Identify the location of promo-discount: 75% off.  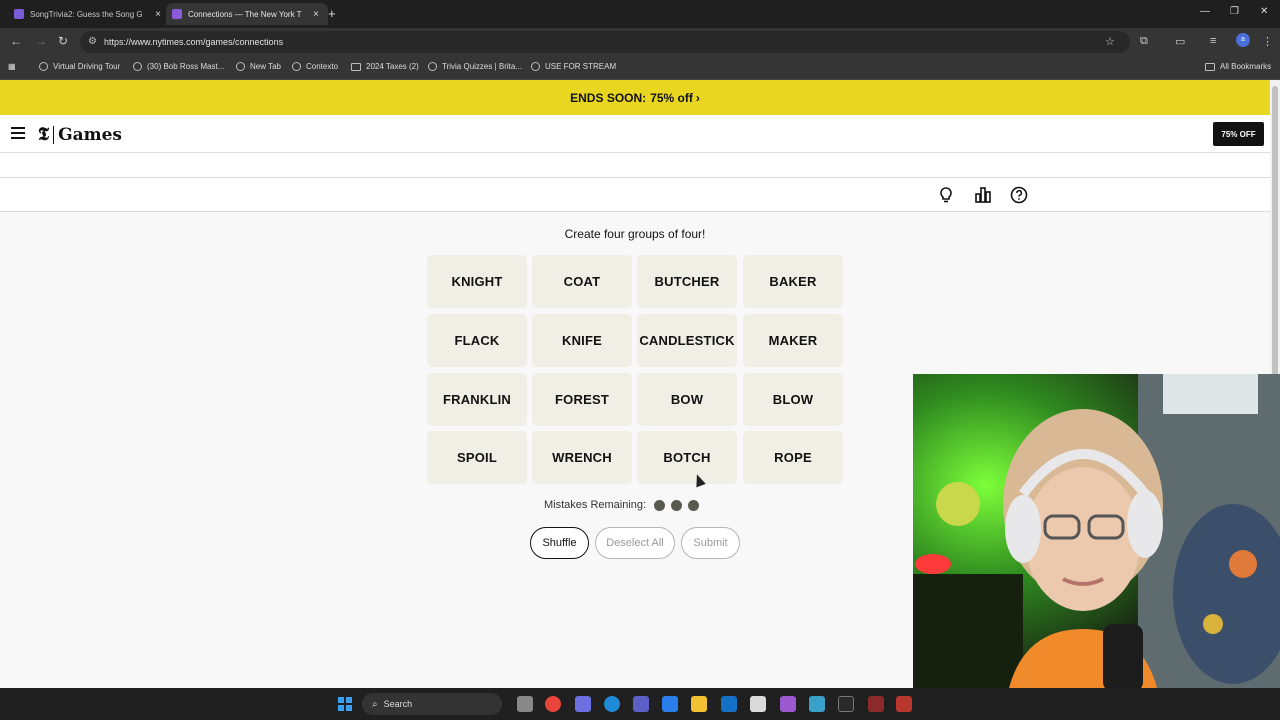
(671, 97).